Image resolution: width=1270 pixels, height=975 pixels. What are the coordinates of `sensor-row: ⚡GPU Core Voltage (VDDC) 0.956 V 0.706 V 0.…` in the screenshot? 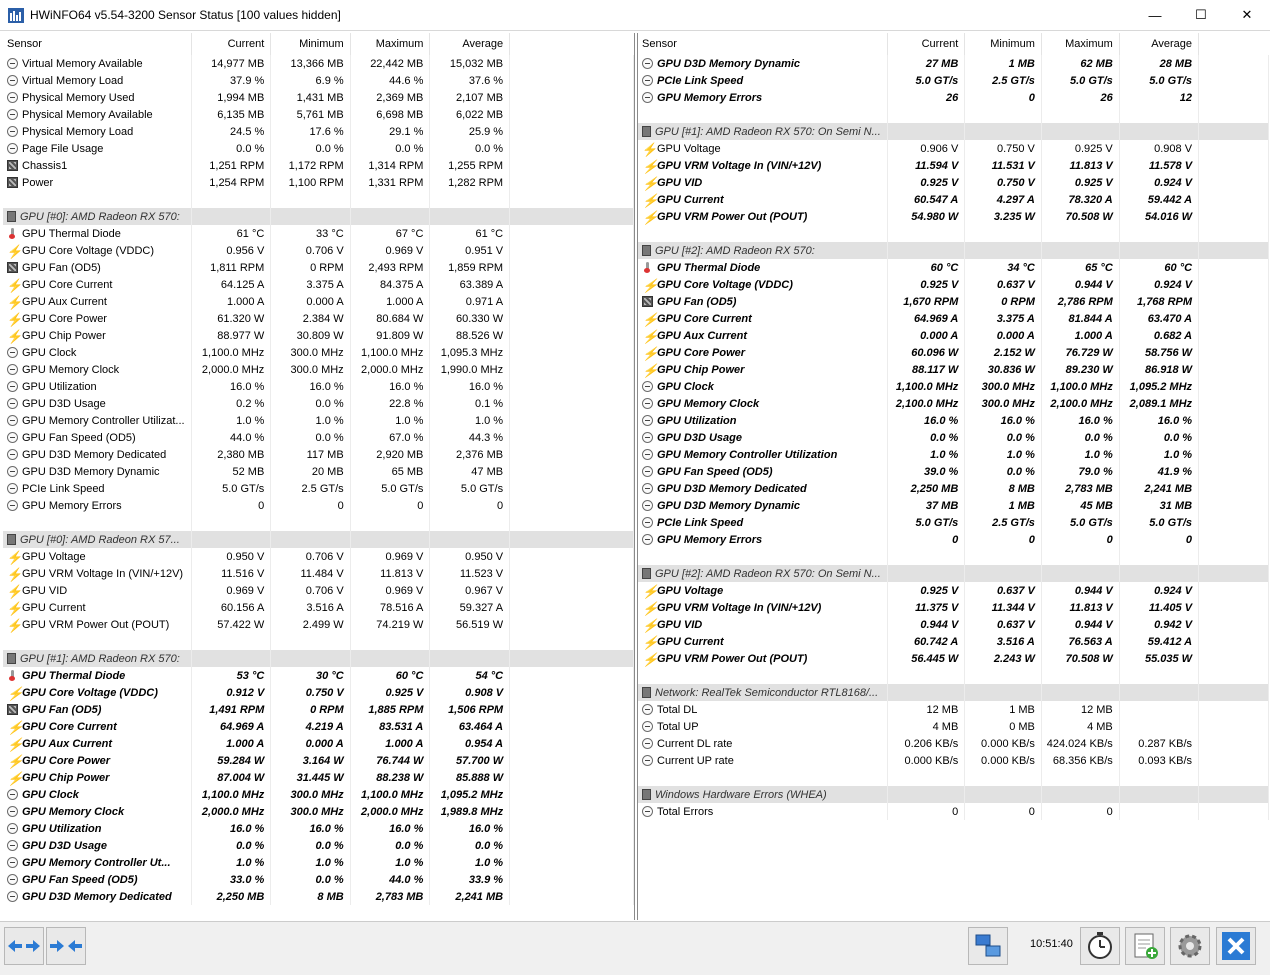 It's located at (318, 250).